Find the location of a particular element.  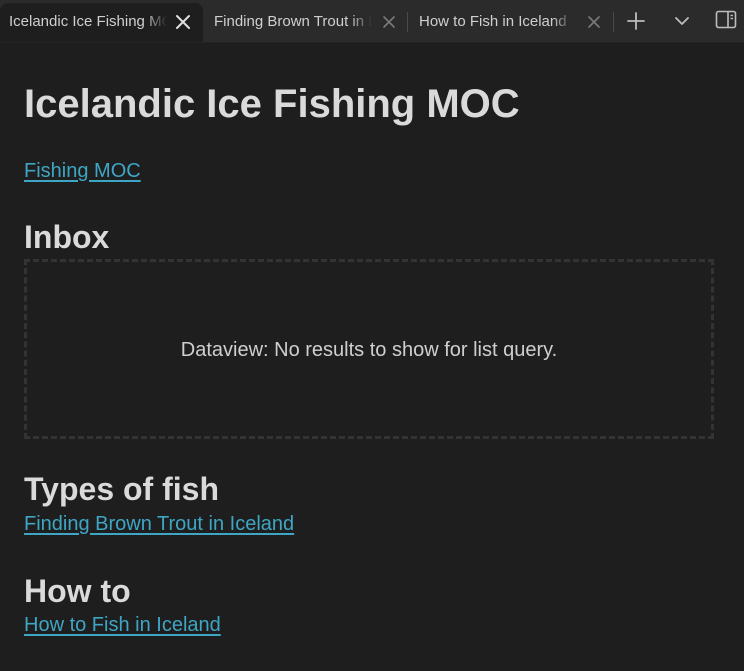

heading-inbox: Inbox is located at coordinates (67, 237).